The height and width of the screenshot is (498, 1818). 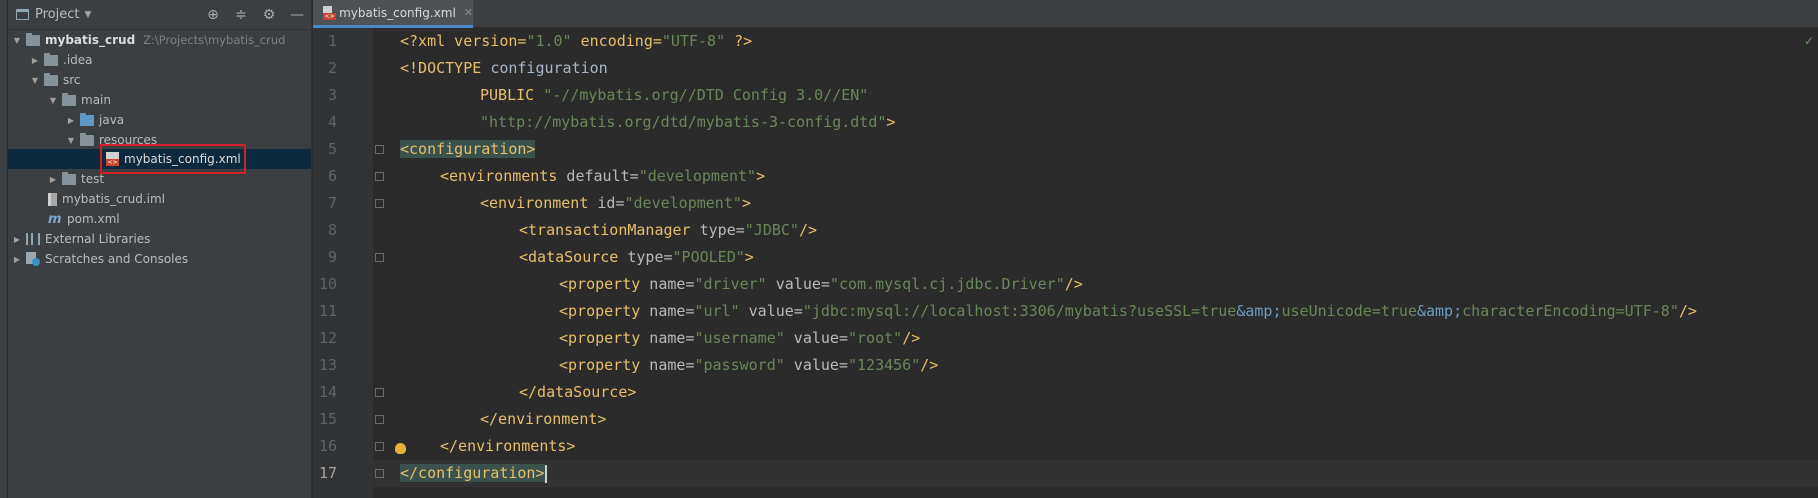 What do you see at coordinates (297, 15) in the screenshot?
I see `minus-icon: —` at bounding box center [297, 15].